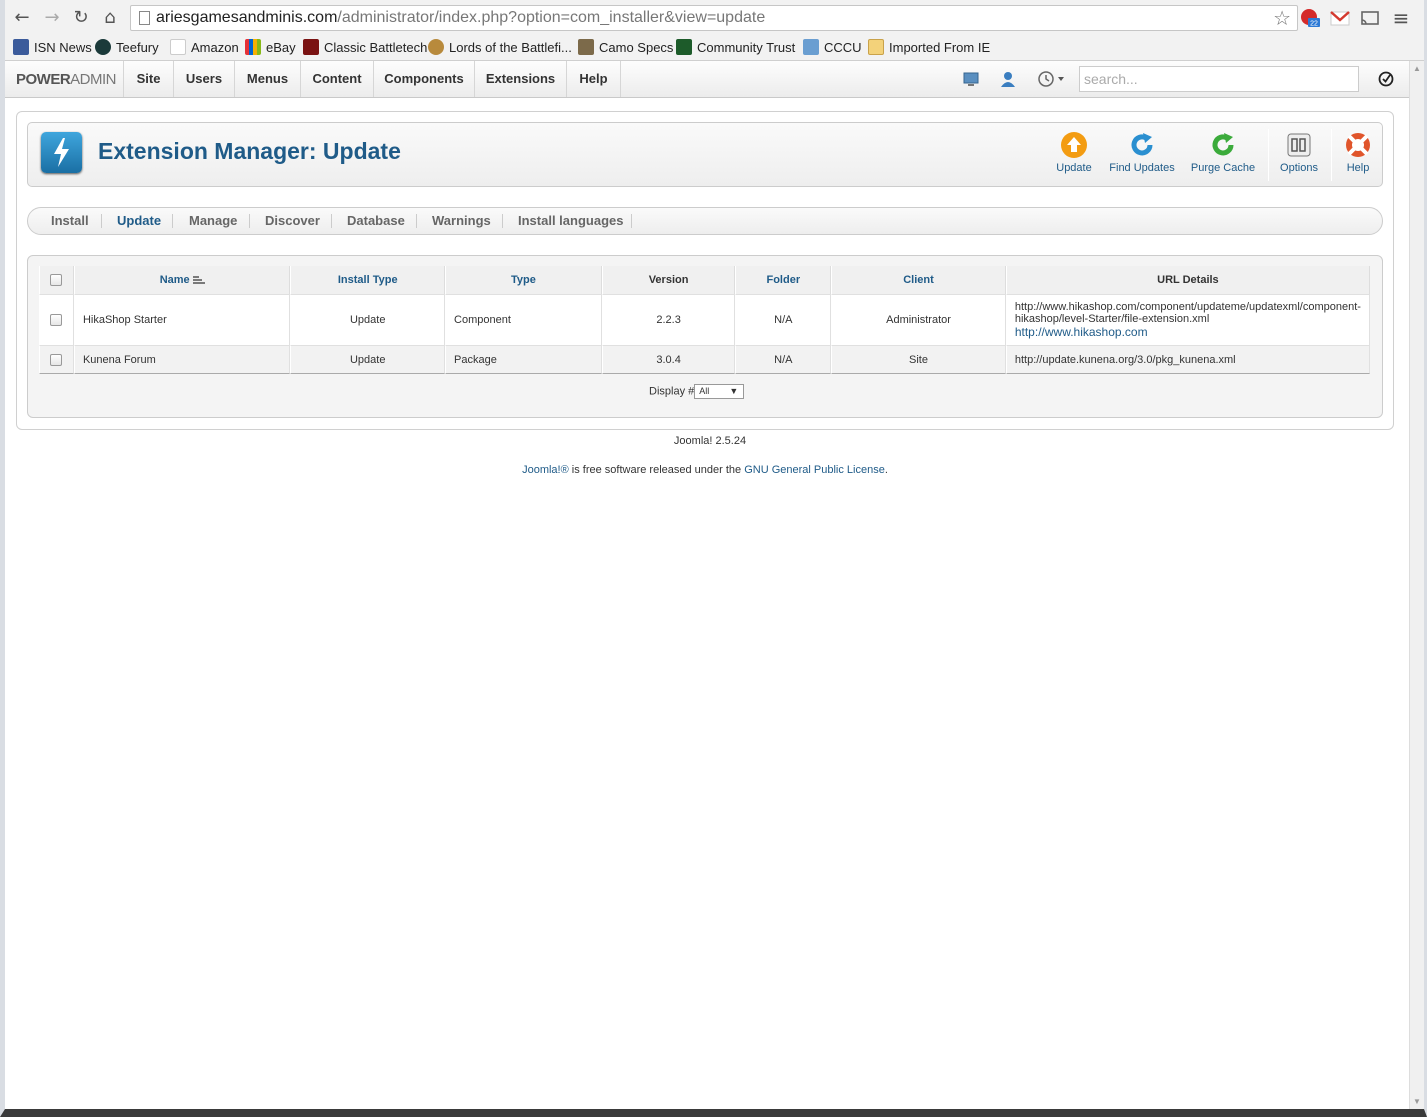 The image size is (1427, 1117). What do you see at coordinates (81, 18) in the screenshot?
I see `reload-icon: ↻` at bounding box center [81, 18].